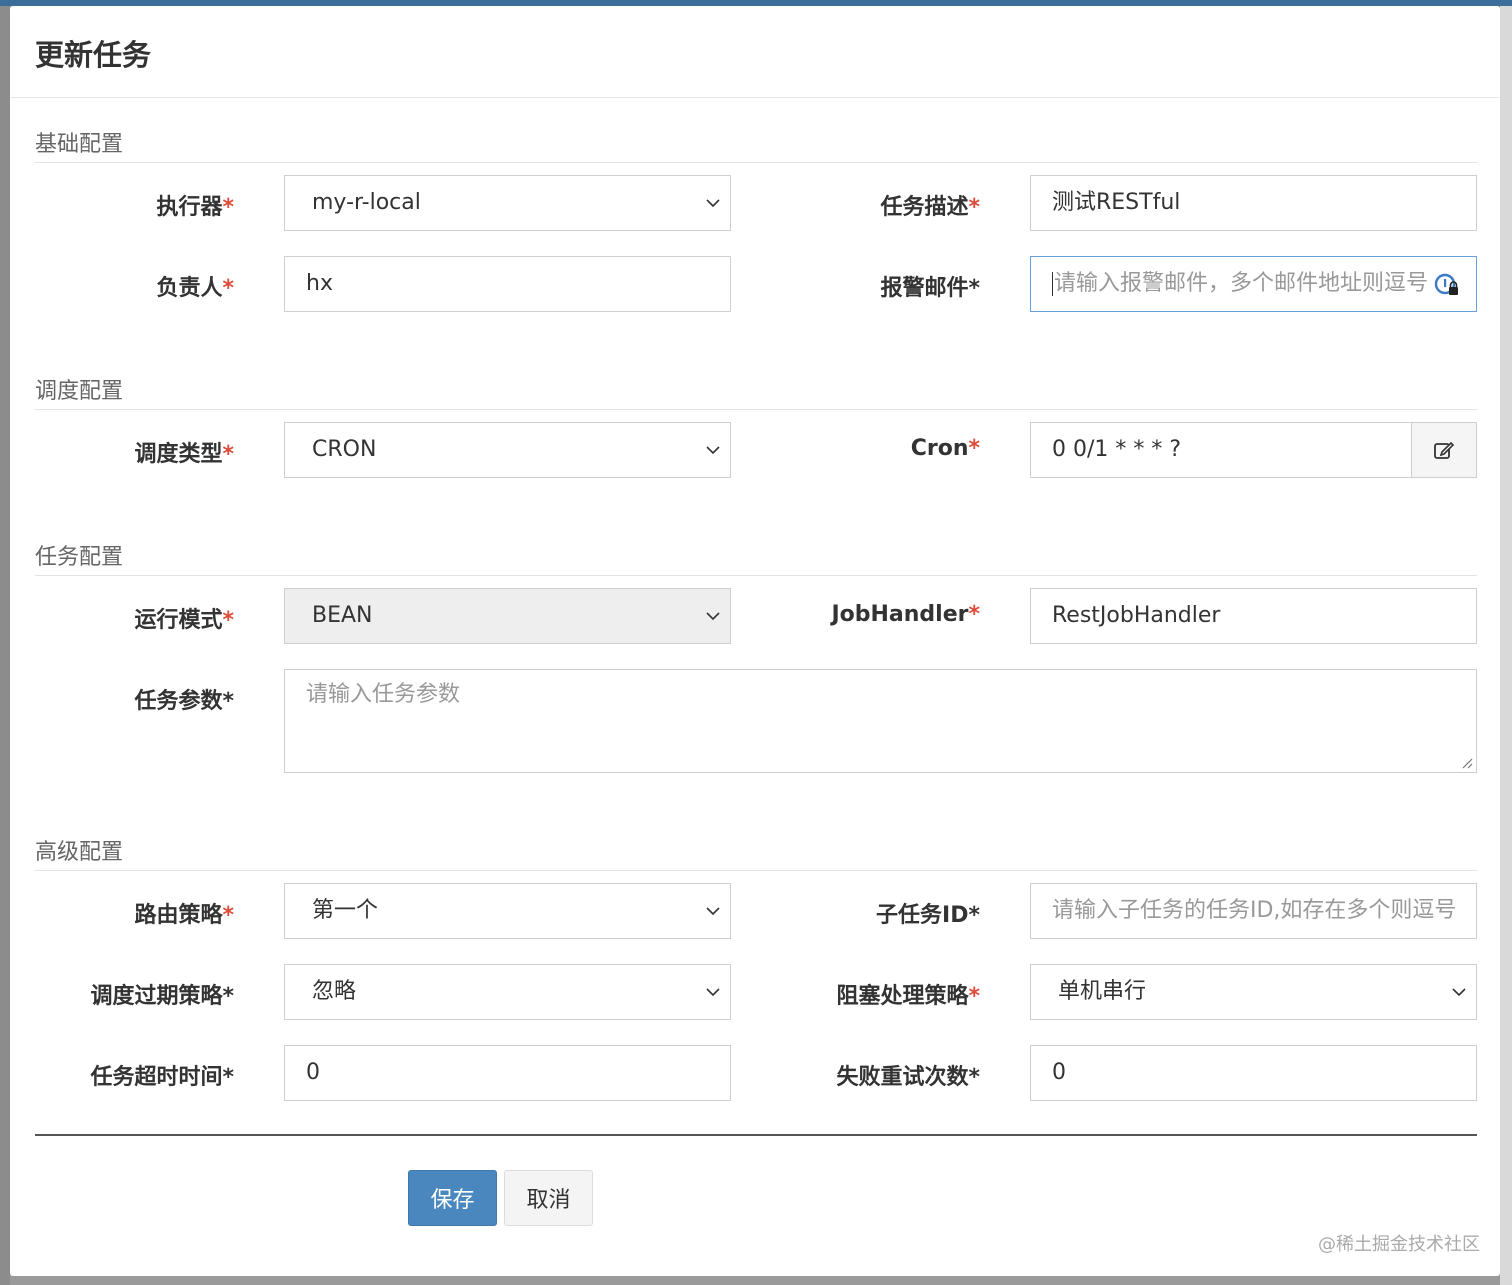 Image resolution: width=1512 pixels, height=1285 pixels. Describe the element at coordinates (1467, 763) in the screenshot. I see `resize-handle-icon` at that location.